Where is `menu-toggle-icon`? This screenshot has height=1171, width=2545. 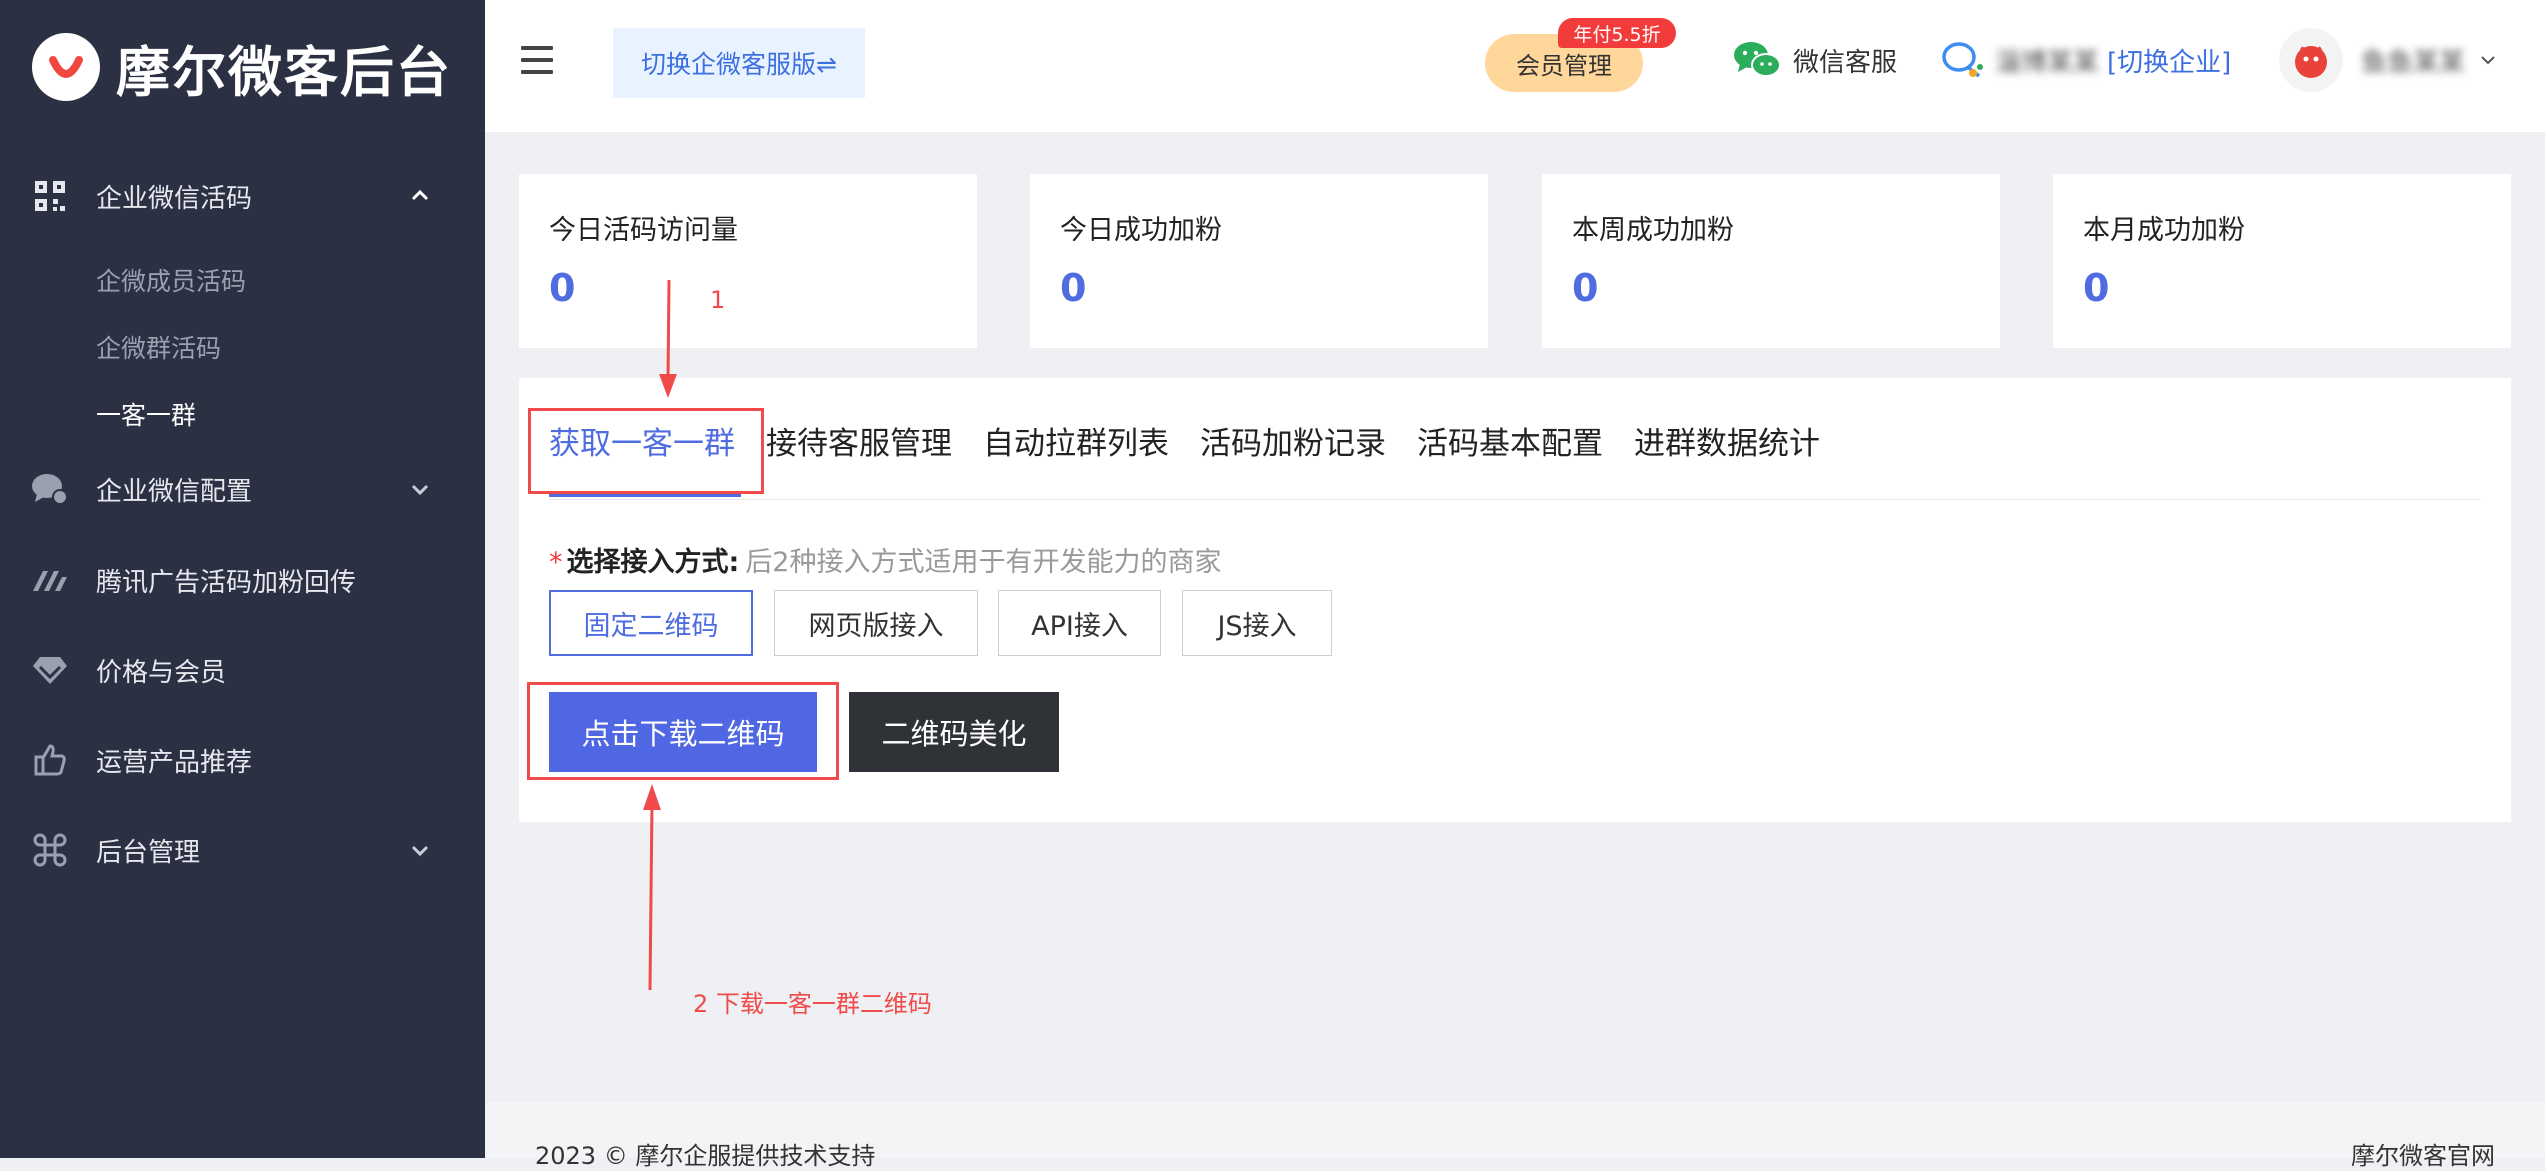 menu-toggle-icon is located at coordinates (537, 61).